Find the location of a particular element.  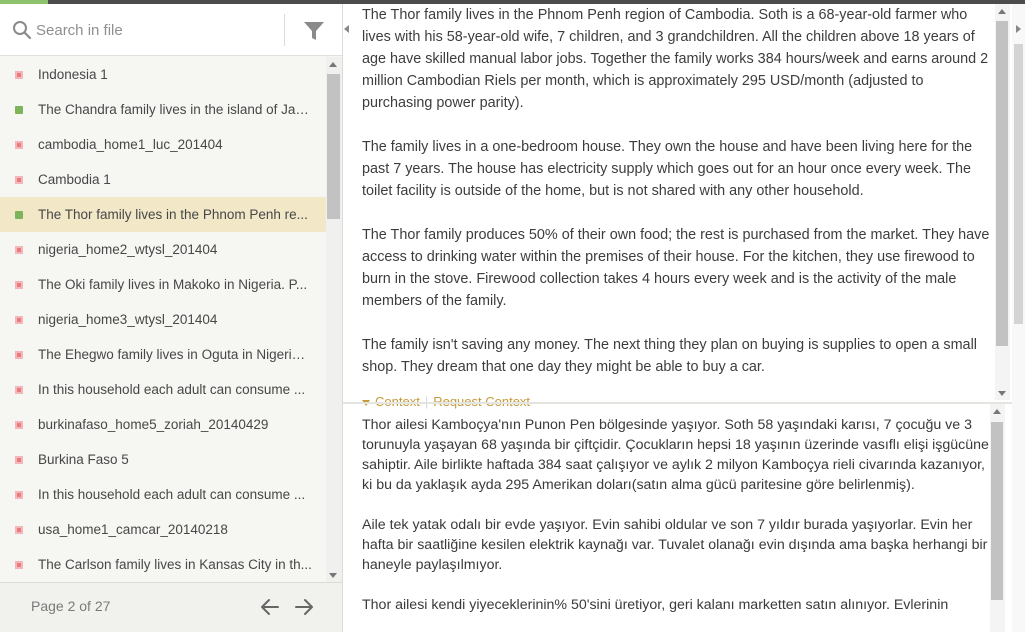

segment-label: usa_home1_camcar_20140218 is located at coordinates (133, 529).